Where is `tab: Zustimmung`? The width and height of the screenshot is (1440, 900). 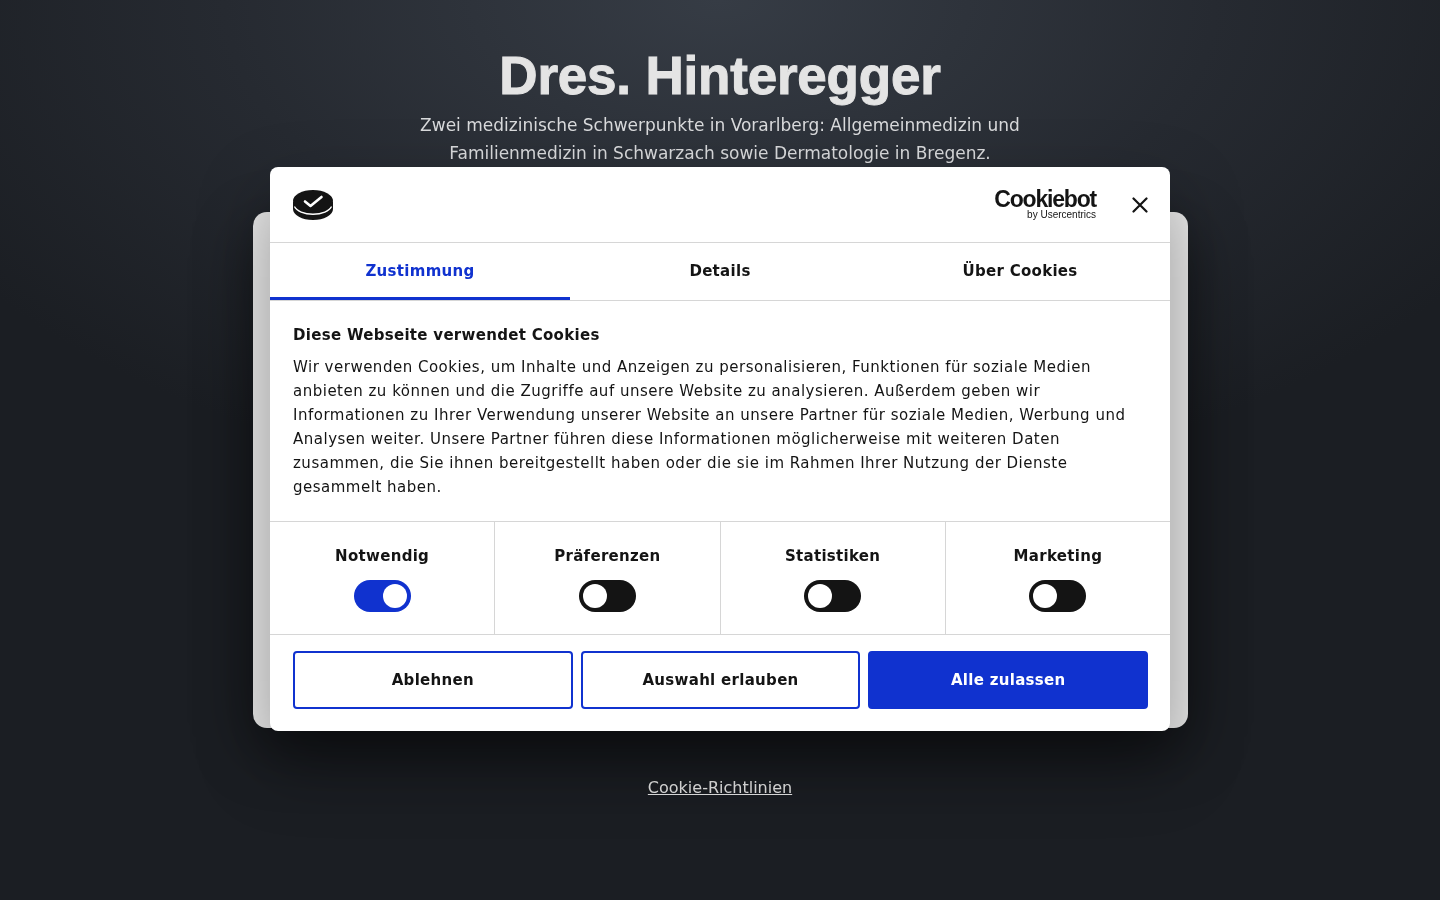 tab: Zustimmung is located at coordinates (420, 271).